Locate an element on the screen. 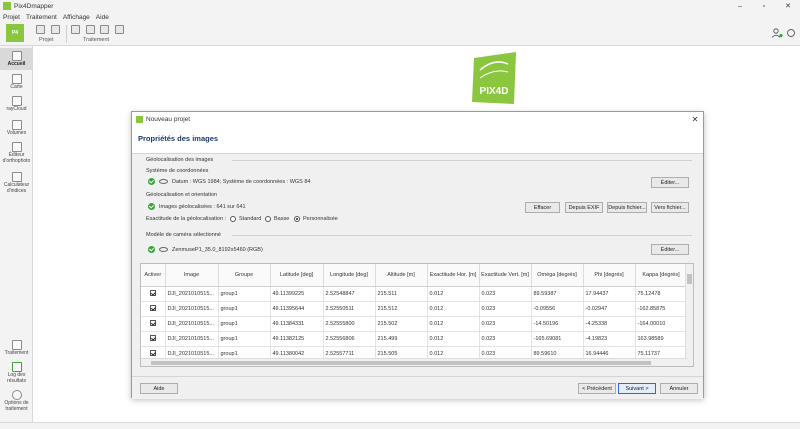  previous-button: < Précédent is located at coordinates (597, 388).